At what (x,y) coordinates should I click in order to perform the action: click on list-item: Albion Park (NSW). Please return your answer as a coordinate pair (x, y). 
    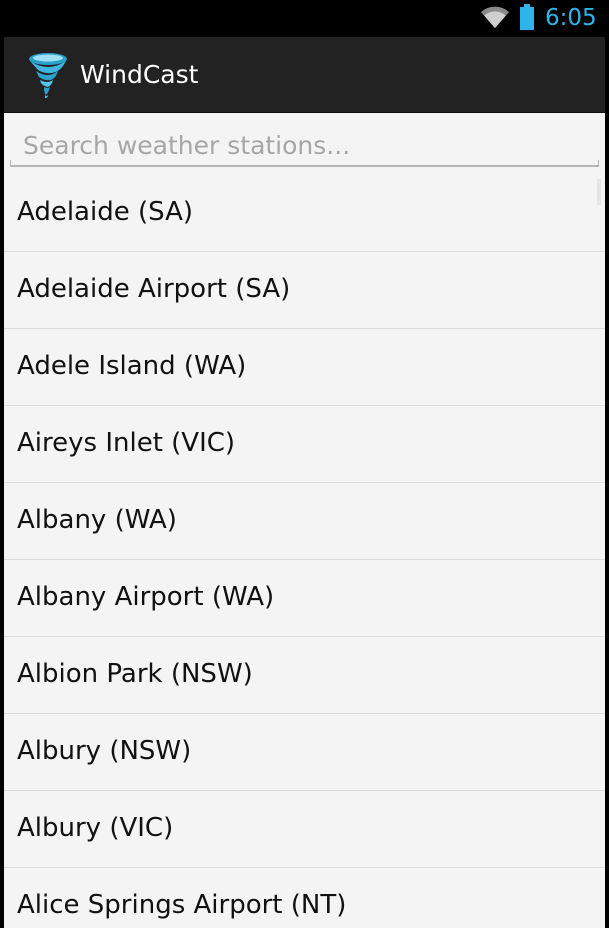
    Looking at the image, I should click on (304, 675).